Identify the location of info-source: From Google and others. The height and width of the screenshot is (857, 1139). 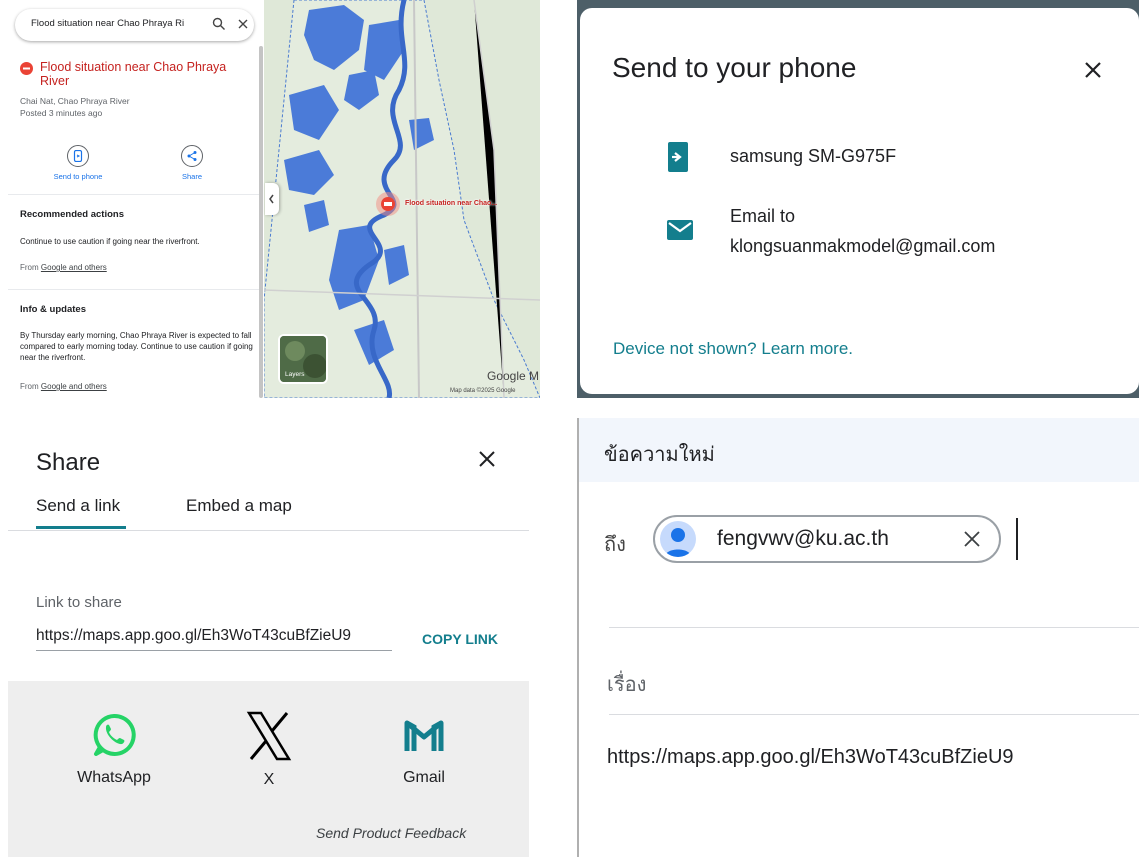
(63, 386).